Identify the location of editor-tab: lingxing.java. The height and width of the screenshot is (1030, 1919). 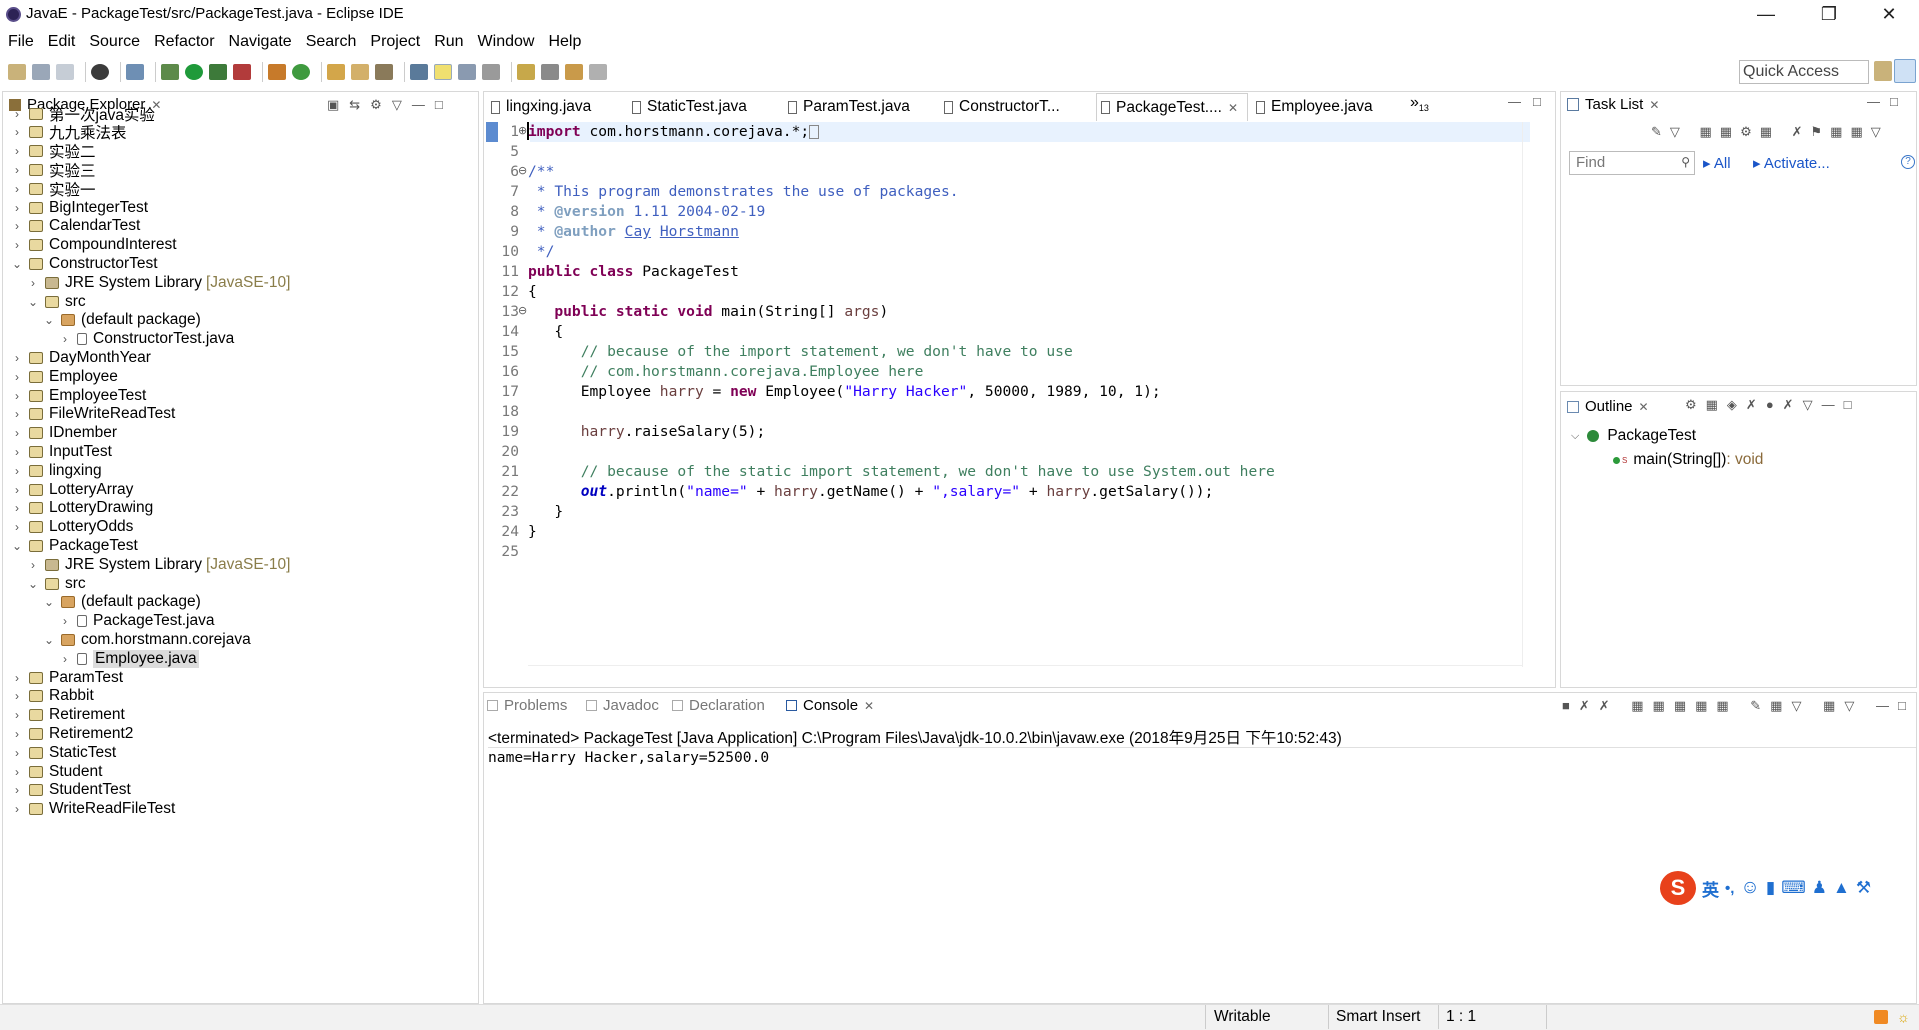
(556, 107).